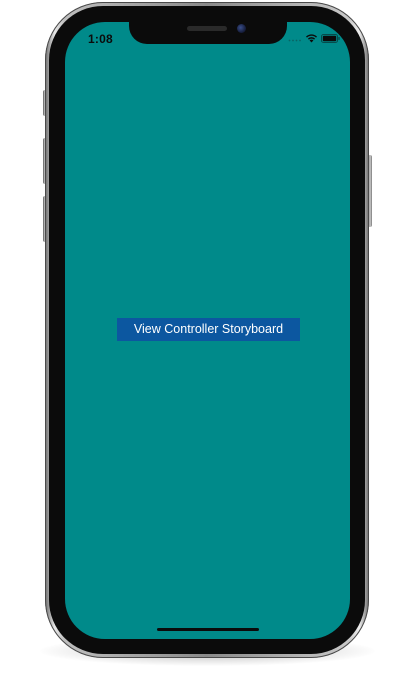 This screenshot has height=673, width=415. What do you see at coordinates (208, 329) in the screenshot?
I see `view-controller-storyboard-button: View Controller Storyboard` at bounding box center [208, 329].